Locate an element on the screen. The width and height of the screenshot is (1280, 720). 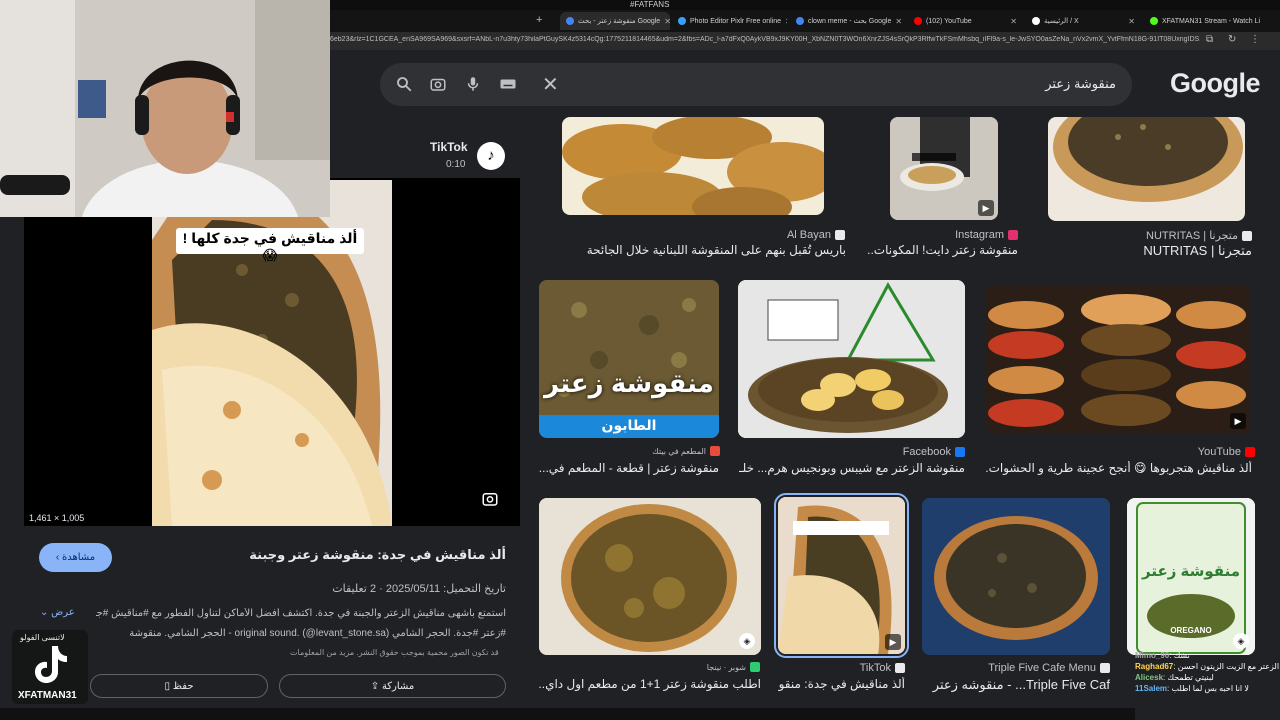
result-source-2: متجرنا | NUTRITAS is located at coordinates (1181, 235).